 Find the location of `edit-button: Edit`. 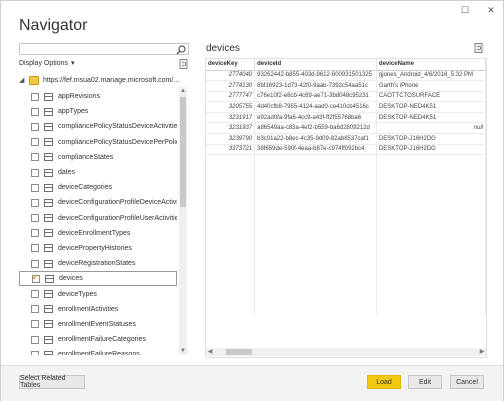

edit-button: Edit is located at coordinates (425, 382).